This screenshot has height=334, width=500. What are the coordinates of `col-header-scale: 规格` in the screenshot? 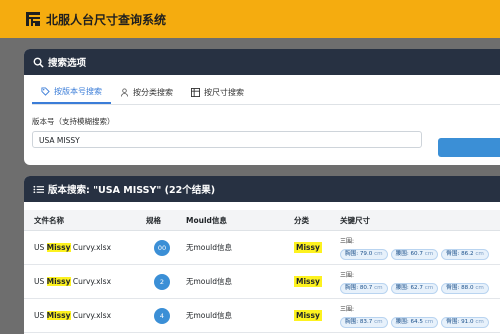 It's located at (166, 220).